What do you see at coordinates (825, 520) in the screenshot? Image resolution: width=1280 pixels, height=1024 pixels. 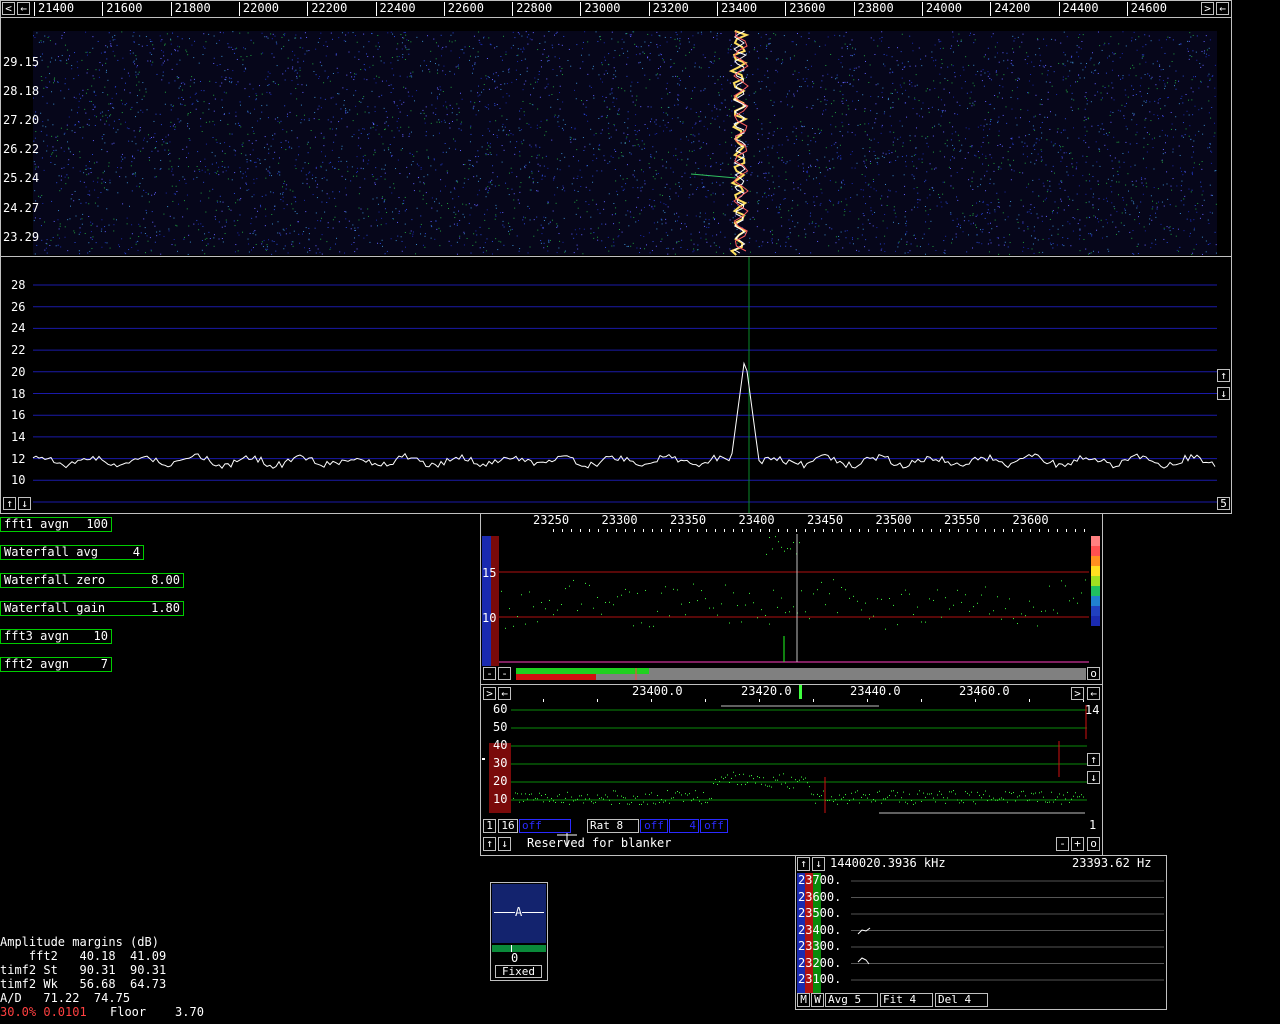 I see `baseband-scale-tick: 23450` at bounding box center [825, 520].